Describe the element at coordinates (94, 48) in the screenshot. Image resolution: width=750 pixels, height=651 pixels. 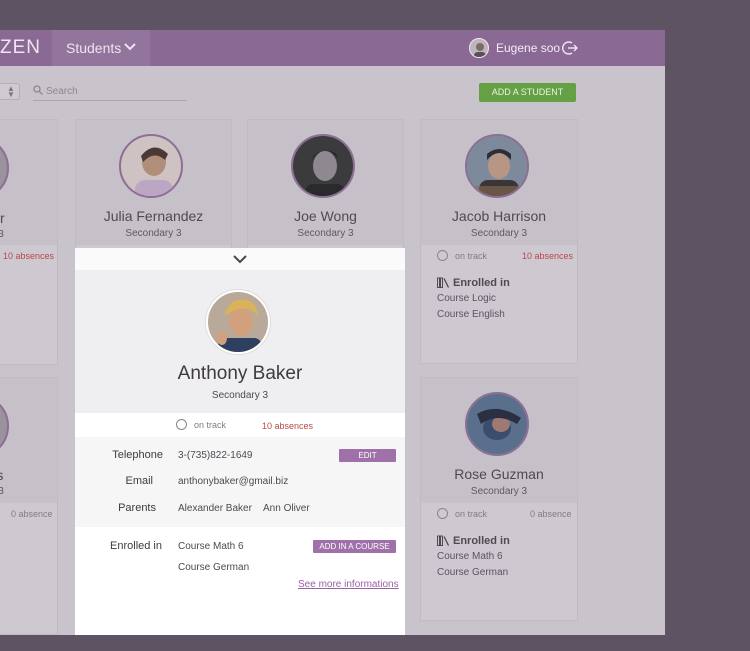
I see `students-nav-label: Students` at that location.